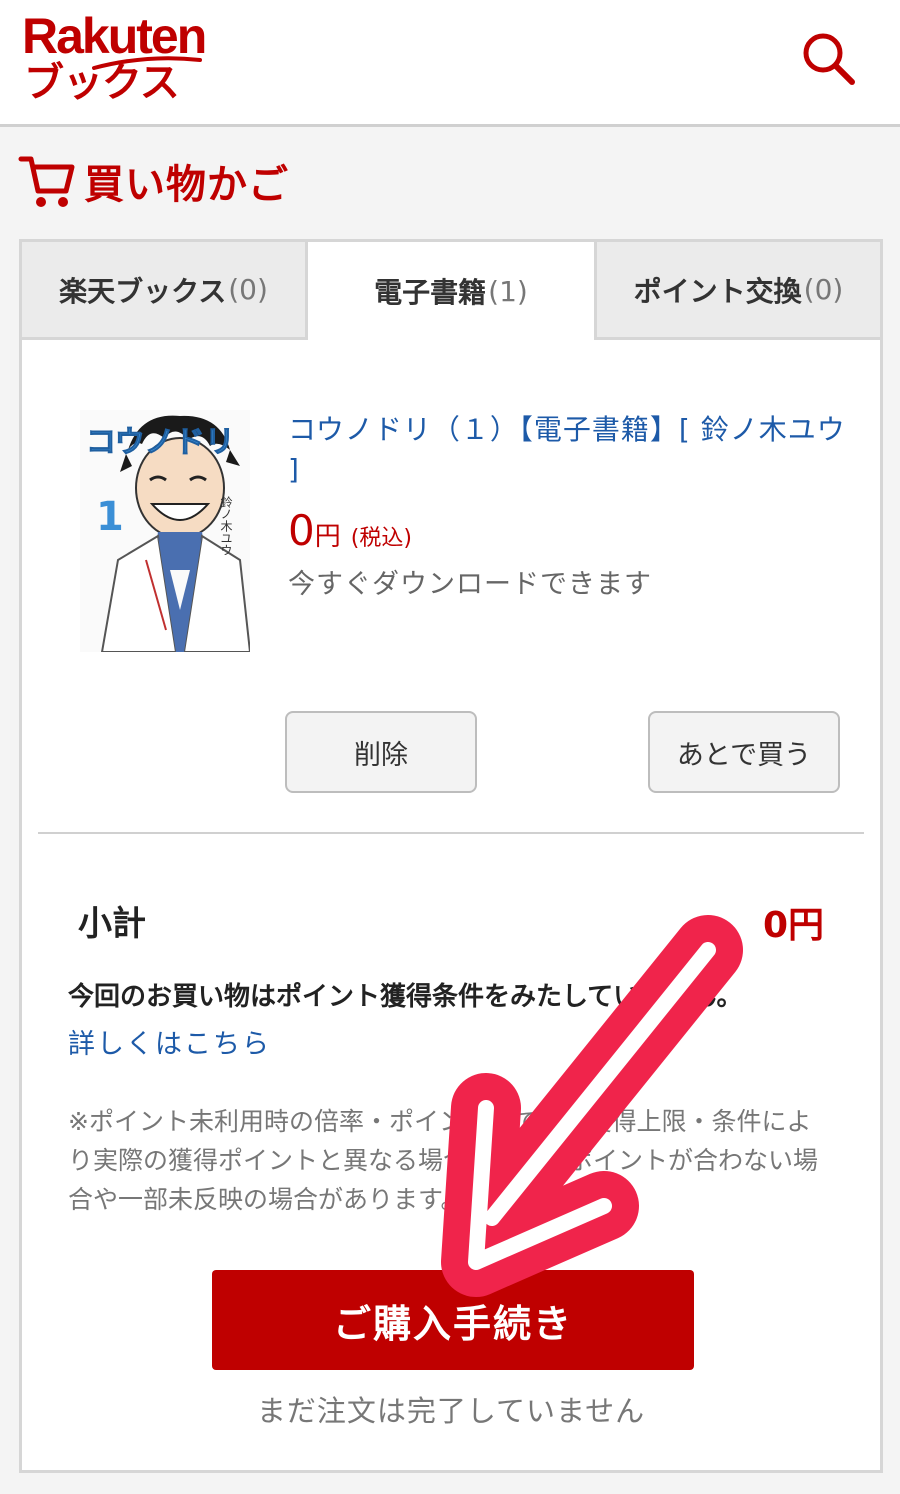 This screenshot has height=1494, width=900. I want to click on price-unit: 円, so click(327, 537).